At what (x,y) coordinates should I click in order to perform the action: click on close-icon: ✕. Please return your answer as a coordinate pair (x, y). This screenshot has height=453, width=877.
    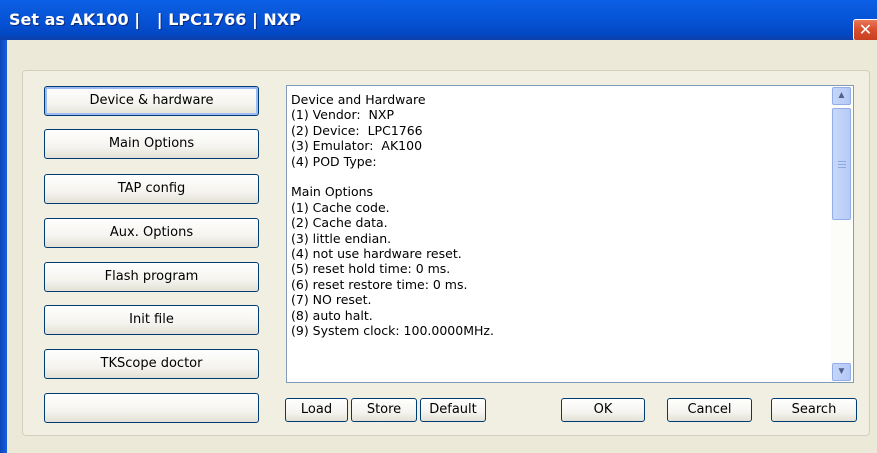
    Looking at the image, I should click on (865, 29).